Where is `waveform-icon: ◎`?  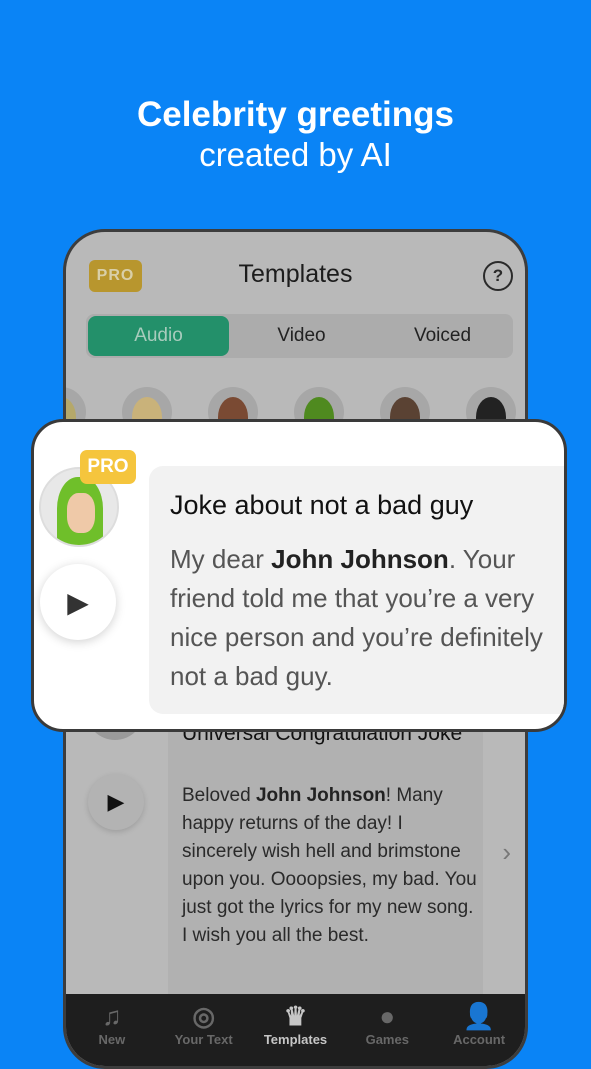
waveform-icon: ◎ is located at coordinates (204, 1016).